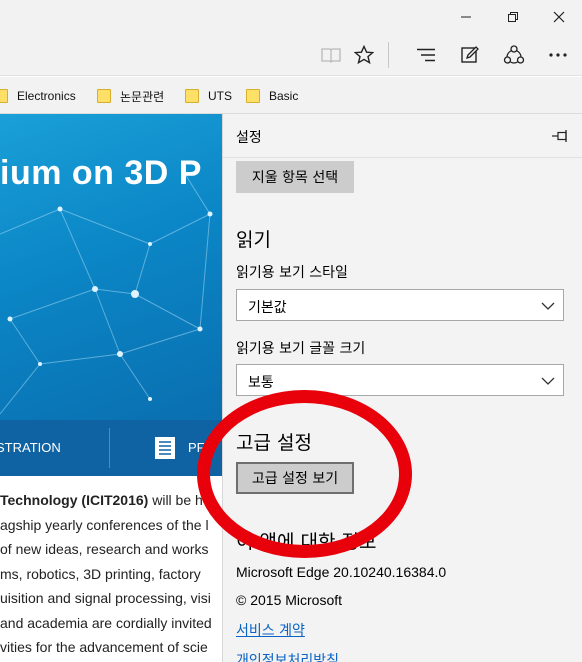 Image resolution: width=582 pixels, height=662 pixels. I want to click on favorite-folder: UTS, so click(208, 96).